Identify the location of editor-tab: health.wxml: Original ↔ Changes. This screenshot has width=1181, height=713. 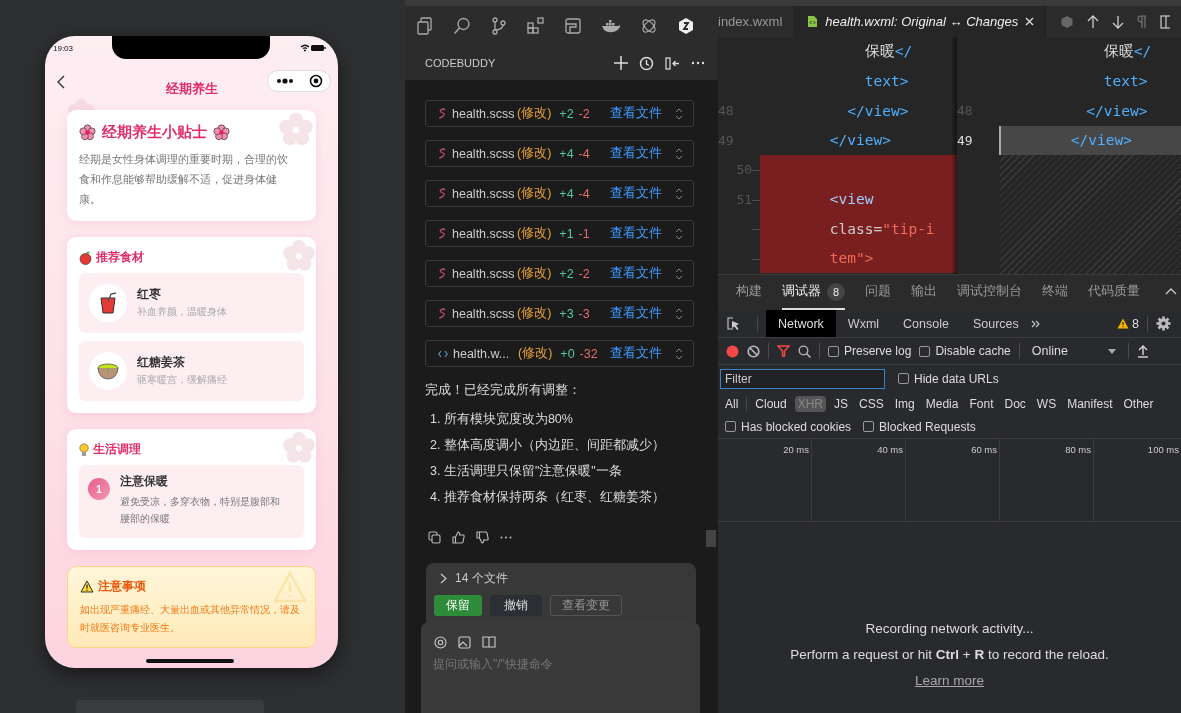
(920, 21).